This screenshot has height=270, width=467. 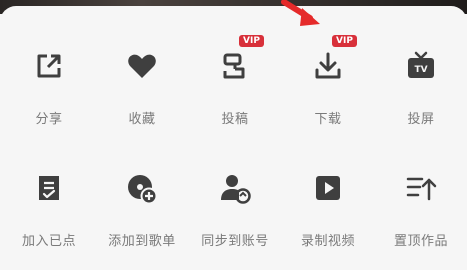 What do you see at coordinates (235, 89) in the screenshot?
I see `submit-button: VIP 投稿` at bounding box center [235, 89].